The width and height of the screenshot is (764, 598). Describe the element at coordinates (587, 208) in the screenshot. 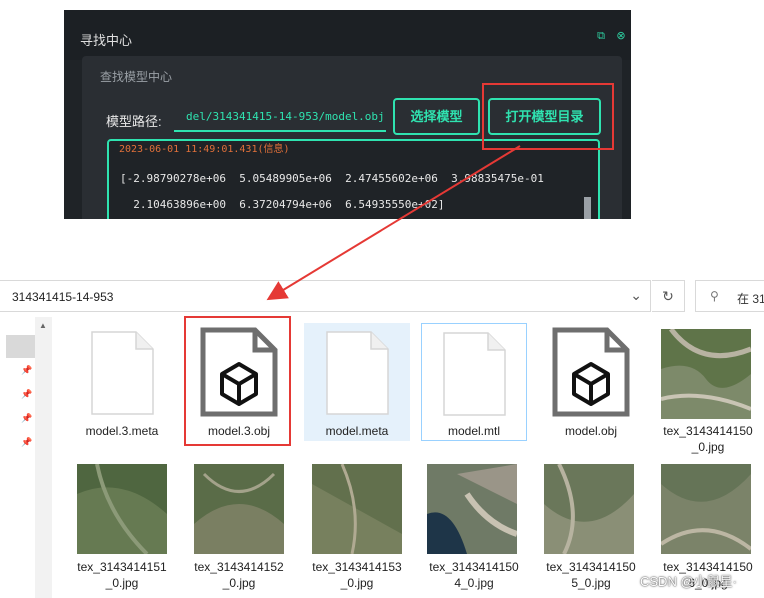

I see `log-scrollbar` at that location.